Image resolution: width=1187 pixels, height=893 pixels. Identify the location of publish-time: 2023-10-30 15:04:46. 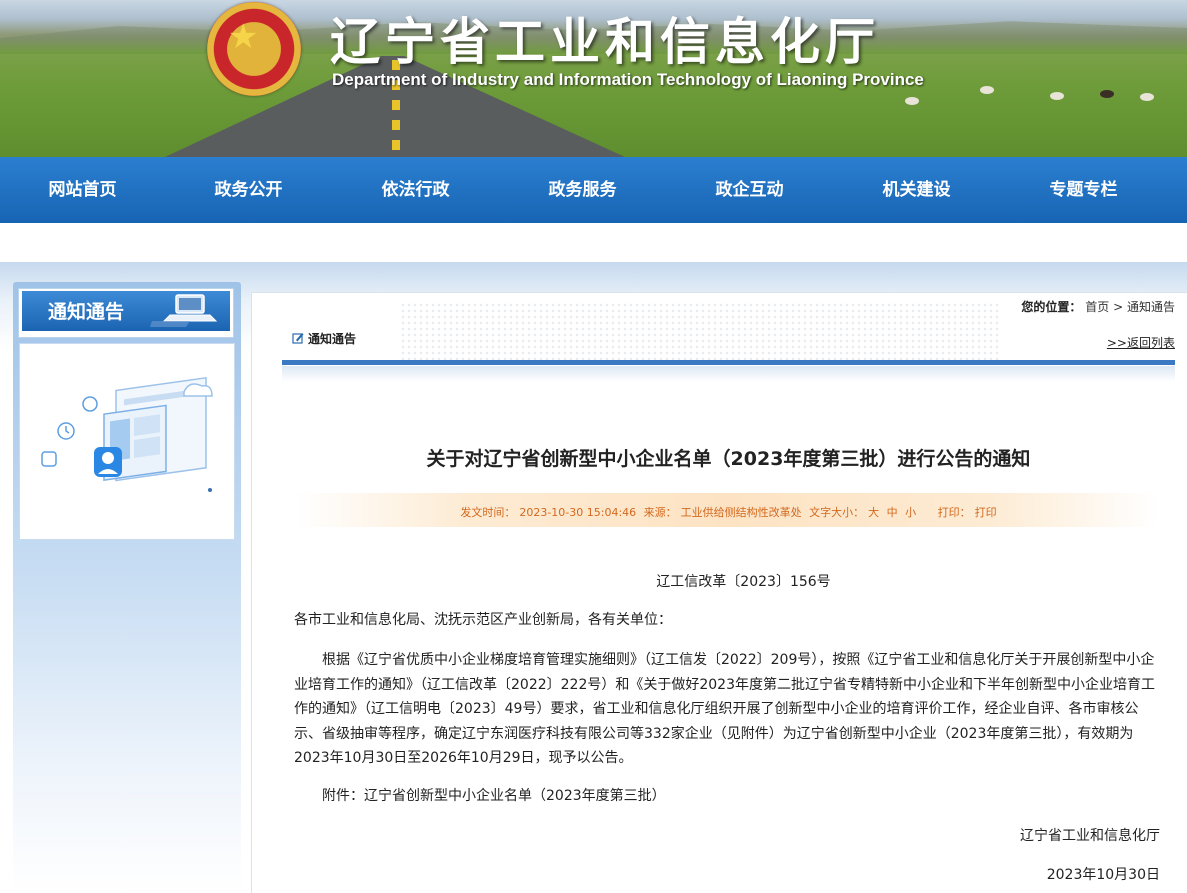
(578, 512).